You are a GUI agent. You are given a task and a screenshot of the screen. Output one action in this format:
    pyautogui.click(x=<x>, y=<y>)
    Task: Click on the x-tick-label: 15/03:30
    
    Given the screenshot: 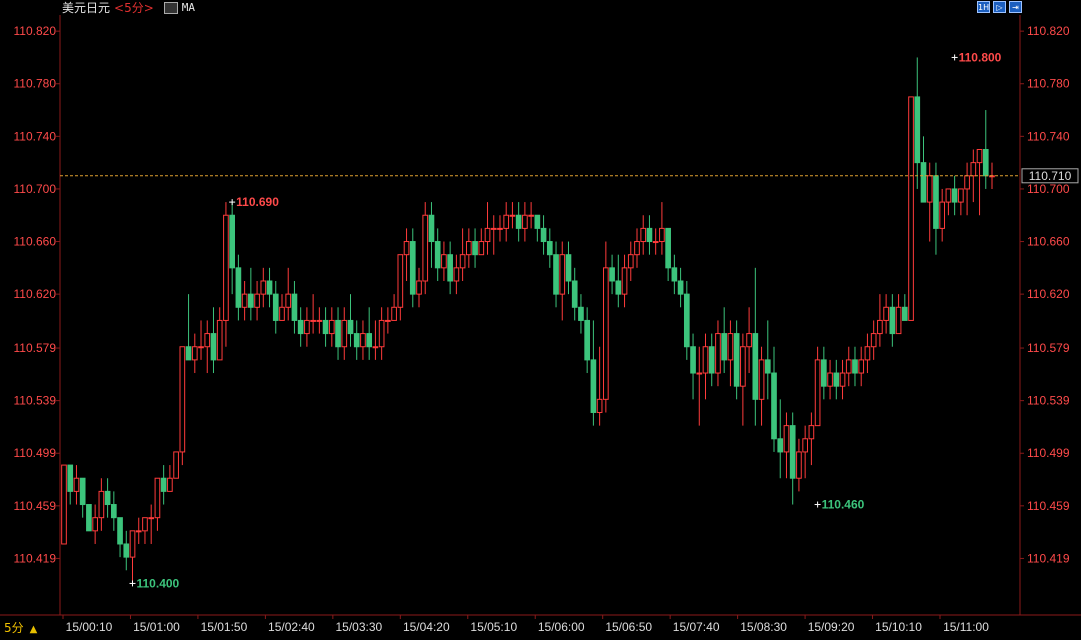 What is the action you would take?
    pyautogui.click(x=358, y=627)
    